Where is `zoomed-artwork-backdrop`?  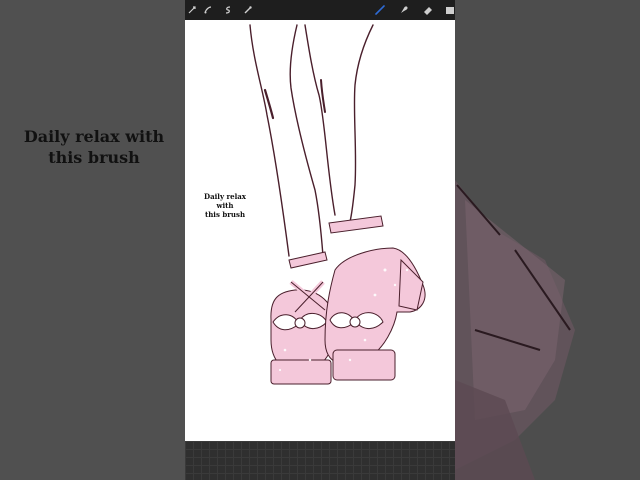
zoomed-artwork-backdrop is located at coordinates (515, 330).